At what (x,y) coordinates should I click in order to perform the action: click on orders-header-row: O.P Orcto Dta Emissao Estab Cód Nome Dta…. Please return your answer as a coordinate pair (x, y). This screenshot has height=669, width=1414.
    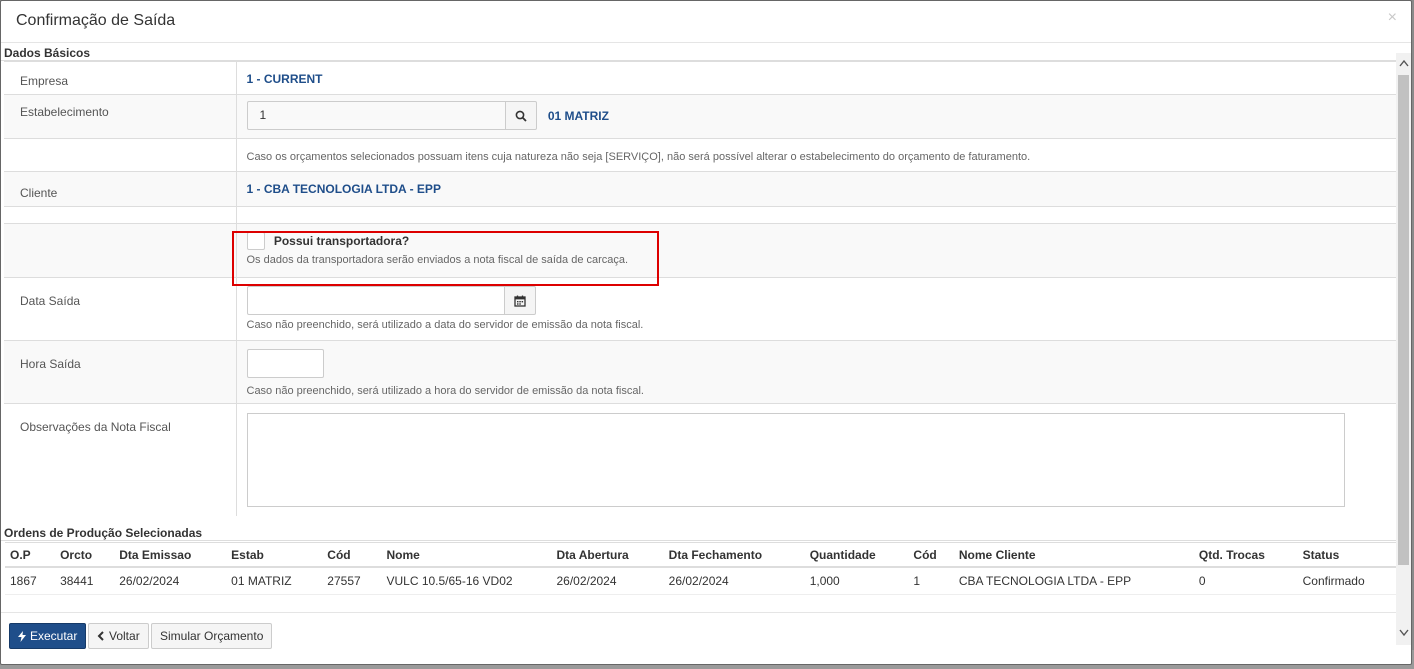
    Looking at the image, I should click on (700, 555).